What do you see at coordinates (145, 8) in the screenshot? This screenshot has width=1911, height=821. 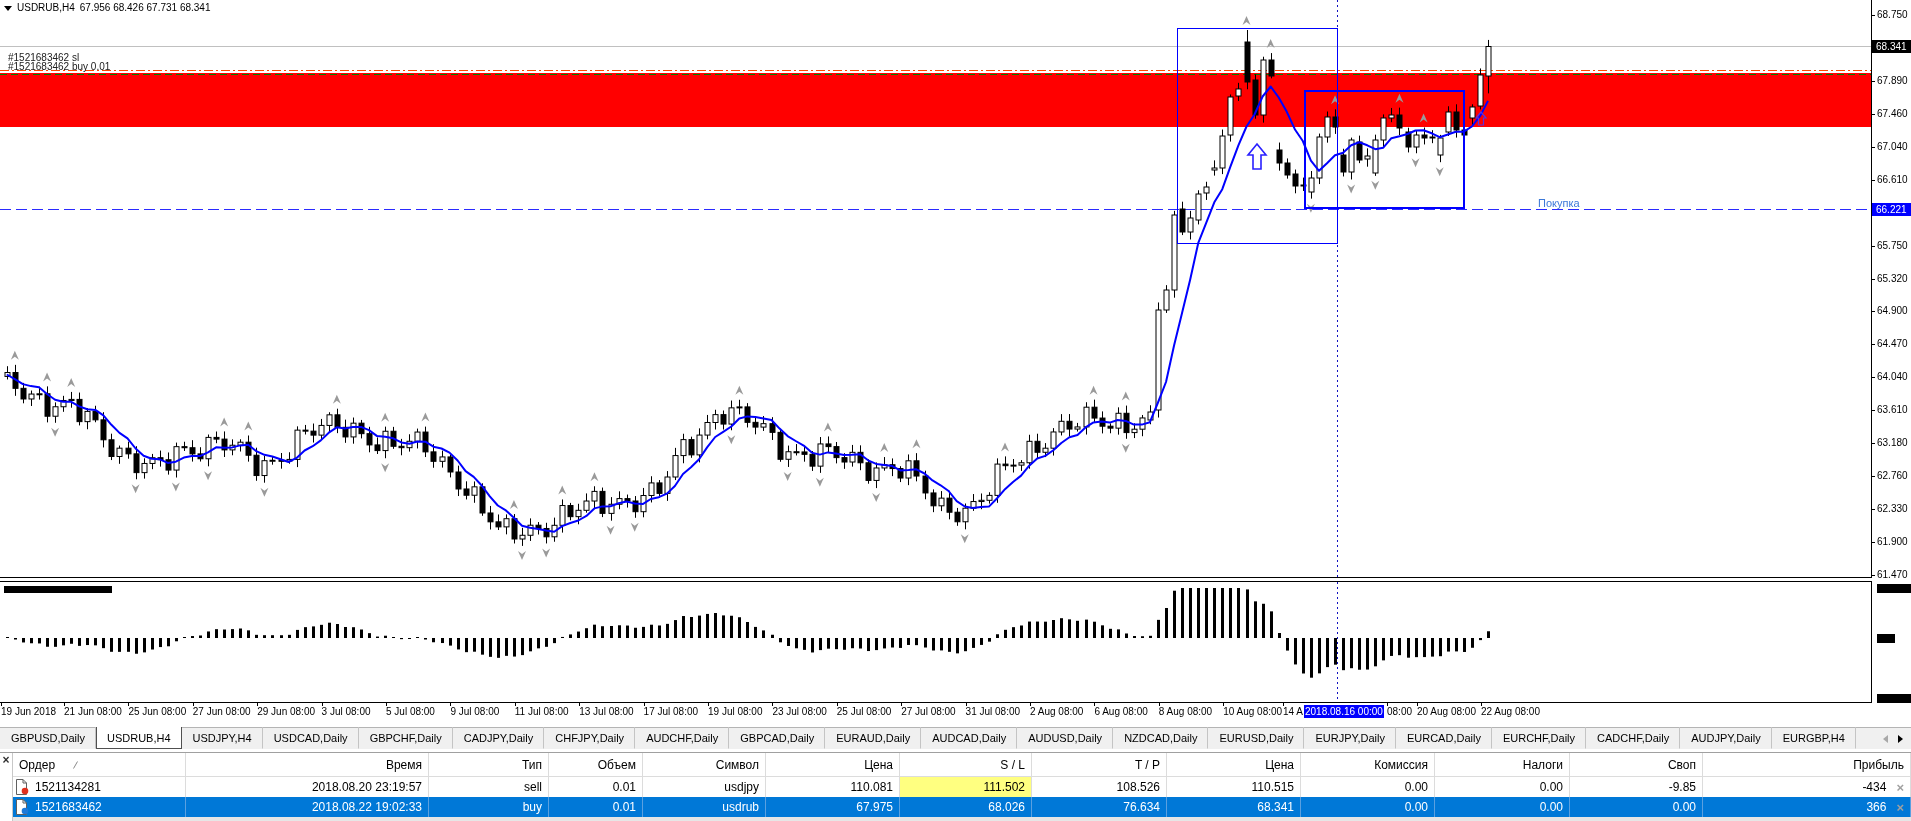 I see `ohlc-values: 67.956 68.426 67.731 68.341` at bounding box center [145, 8].